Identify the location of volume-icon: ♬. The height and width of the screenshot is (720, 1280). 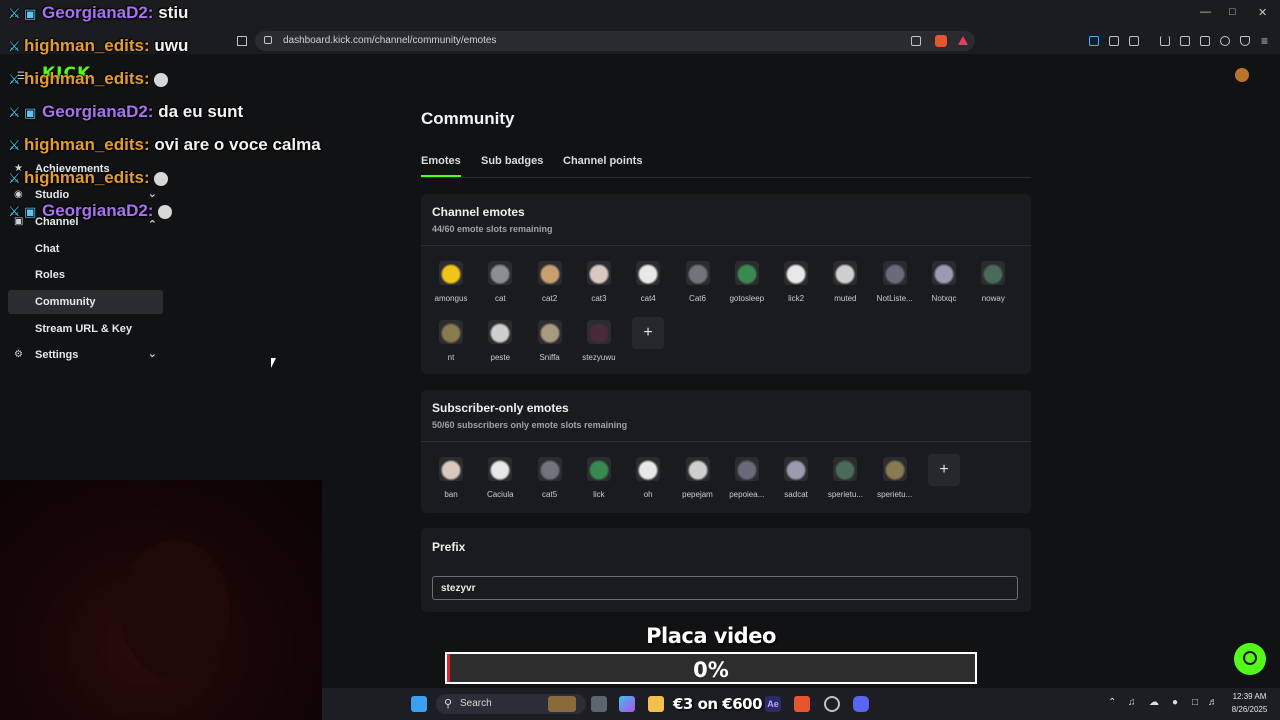
(1213, 702).